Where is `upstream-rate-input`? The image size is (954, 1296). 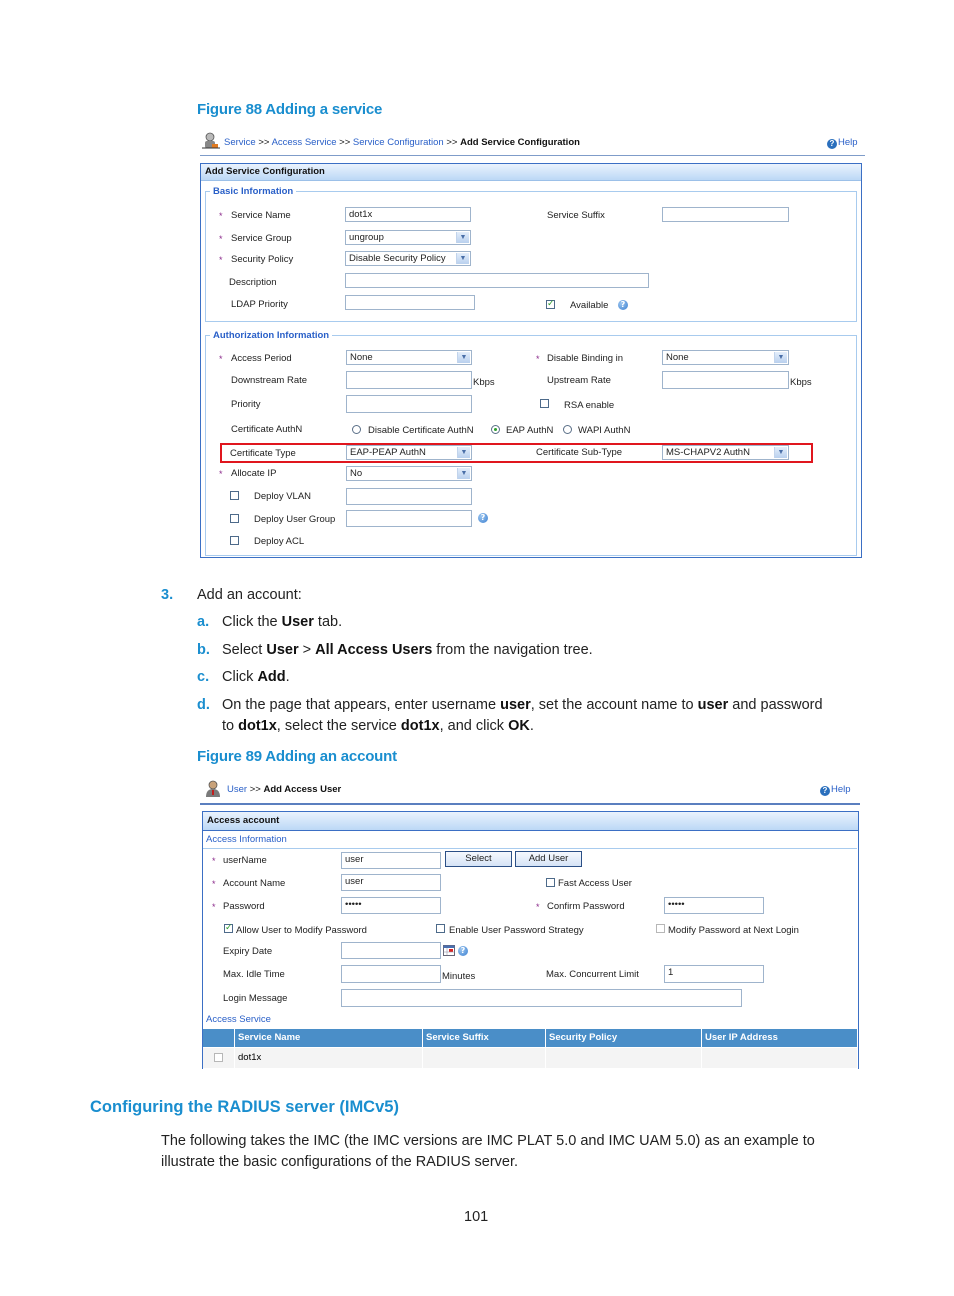 upstream-rate-input is located at coordinates (725, 380).